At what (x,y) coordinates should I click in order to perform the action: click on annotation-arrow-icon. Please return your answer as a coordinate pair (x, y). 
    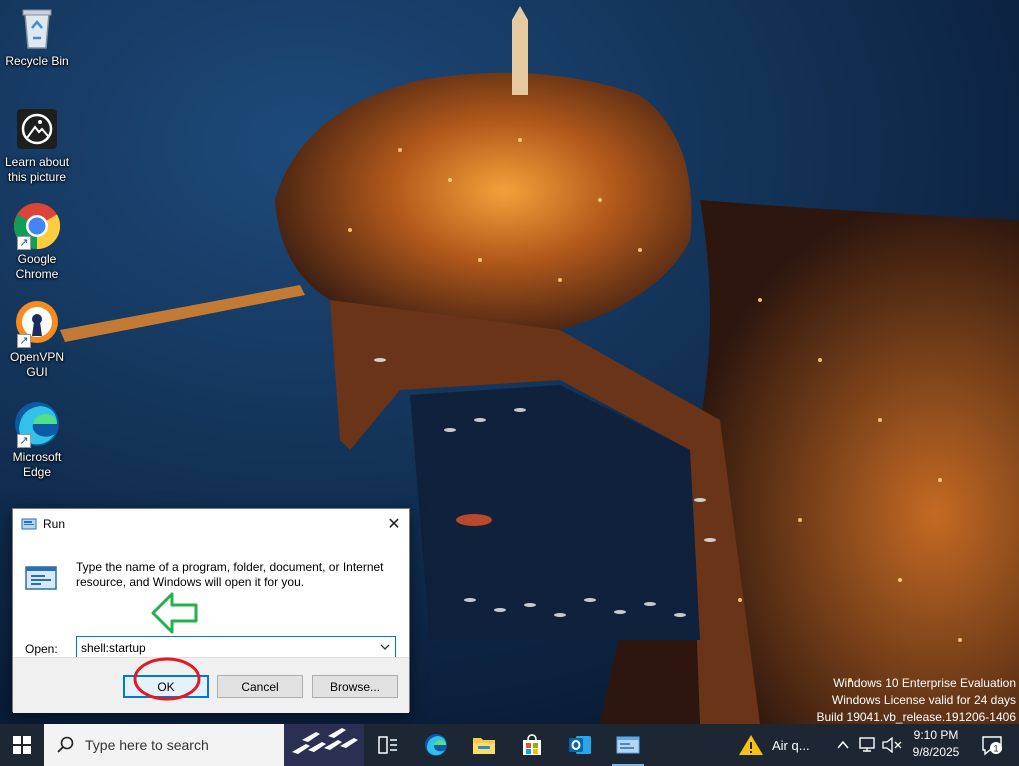
    Looking at the image, I should click on (174, 613).